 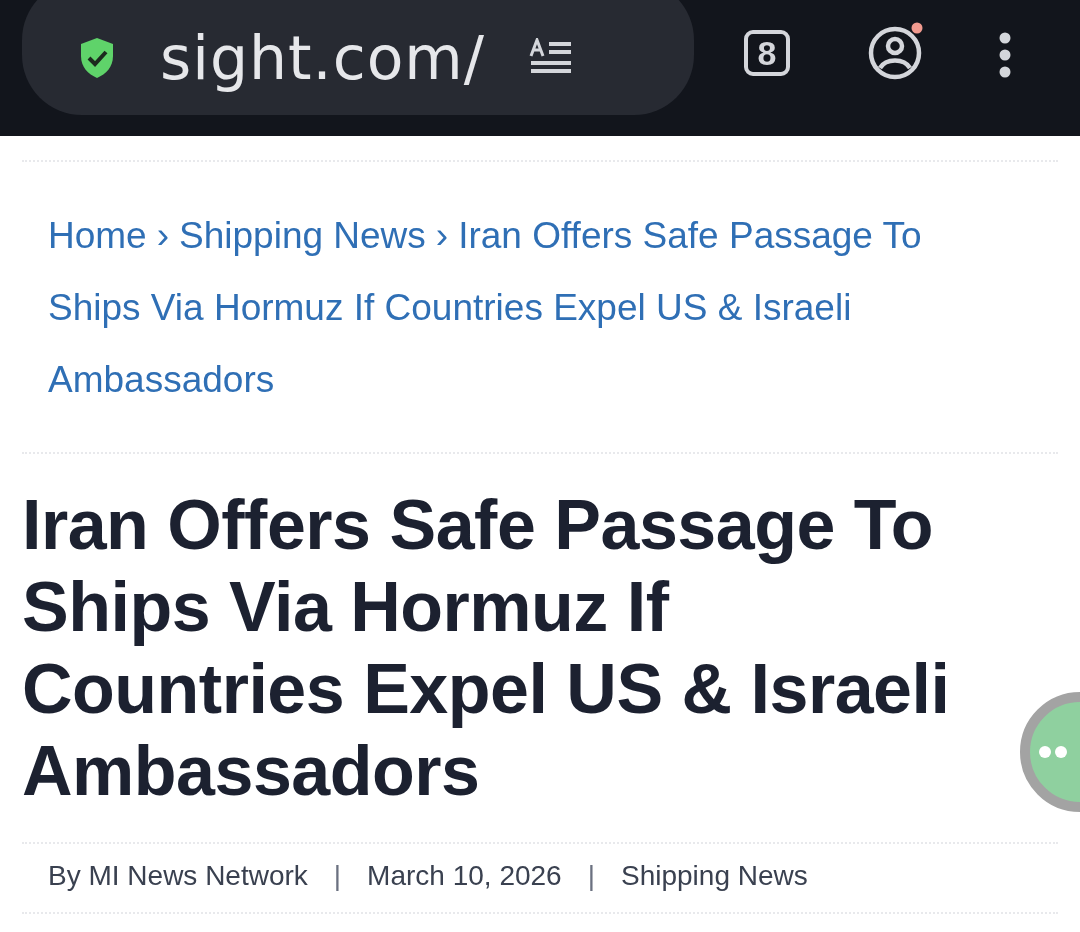 What do you see at coordinates (97, 57) in the screenshot?
I see `shield-icon` at bounding box center [97, 57].